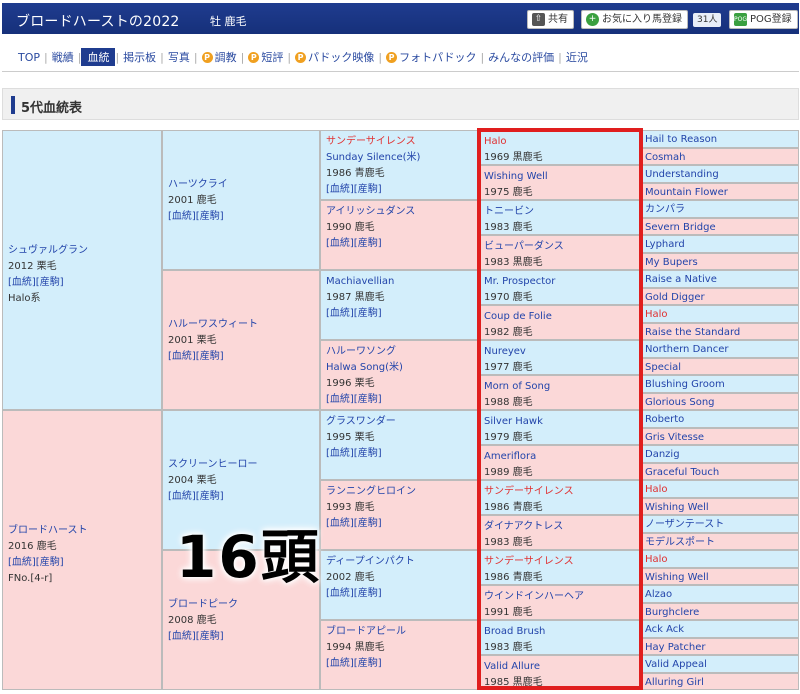  Describe the element at coordinates (98, 57) in the screenshot. I see `nav-tab-2: 血統` at that location.